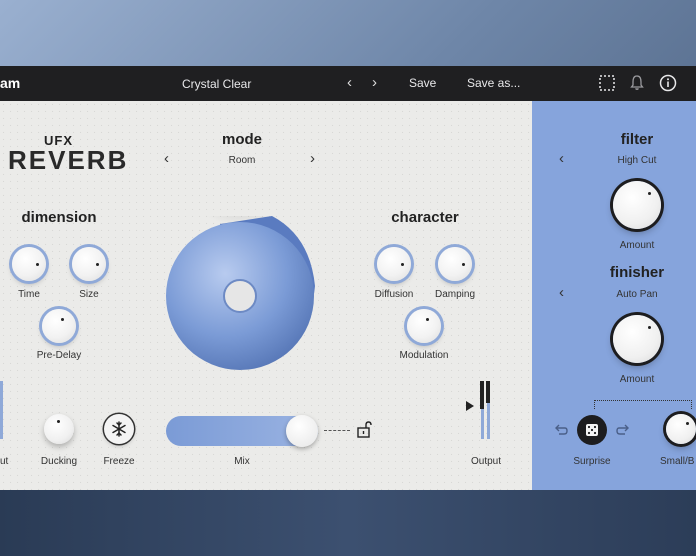 The height and width of the screenshot is (556, 696). What do you see at coordinates (89, 294) in the screenshot?
I see `size-label: Size` at bounding box center [89, 294].